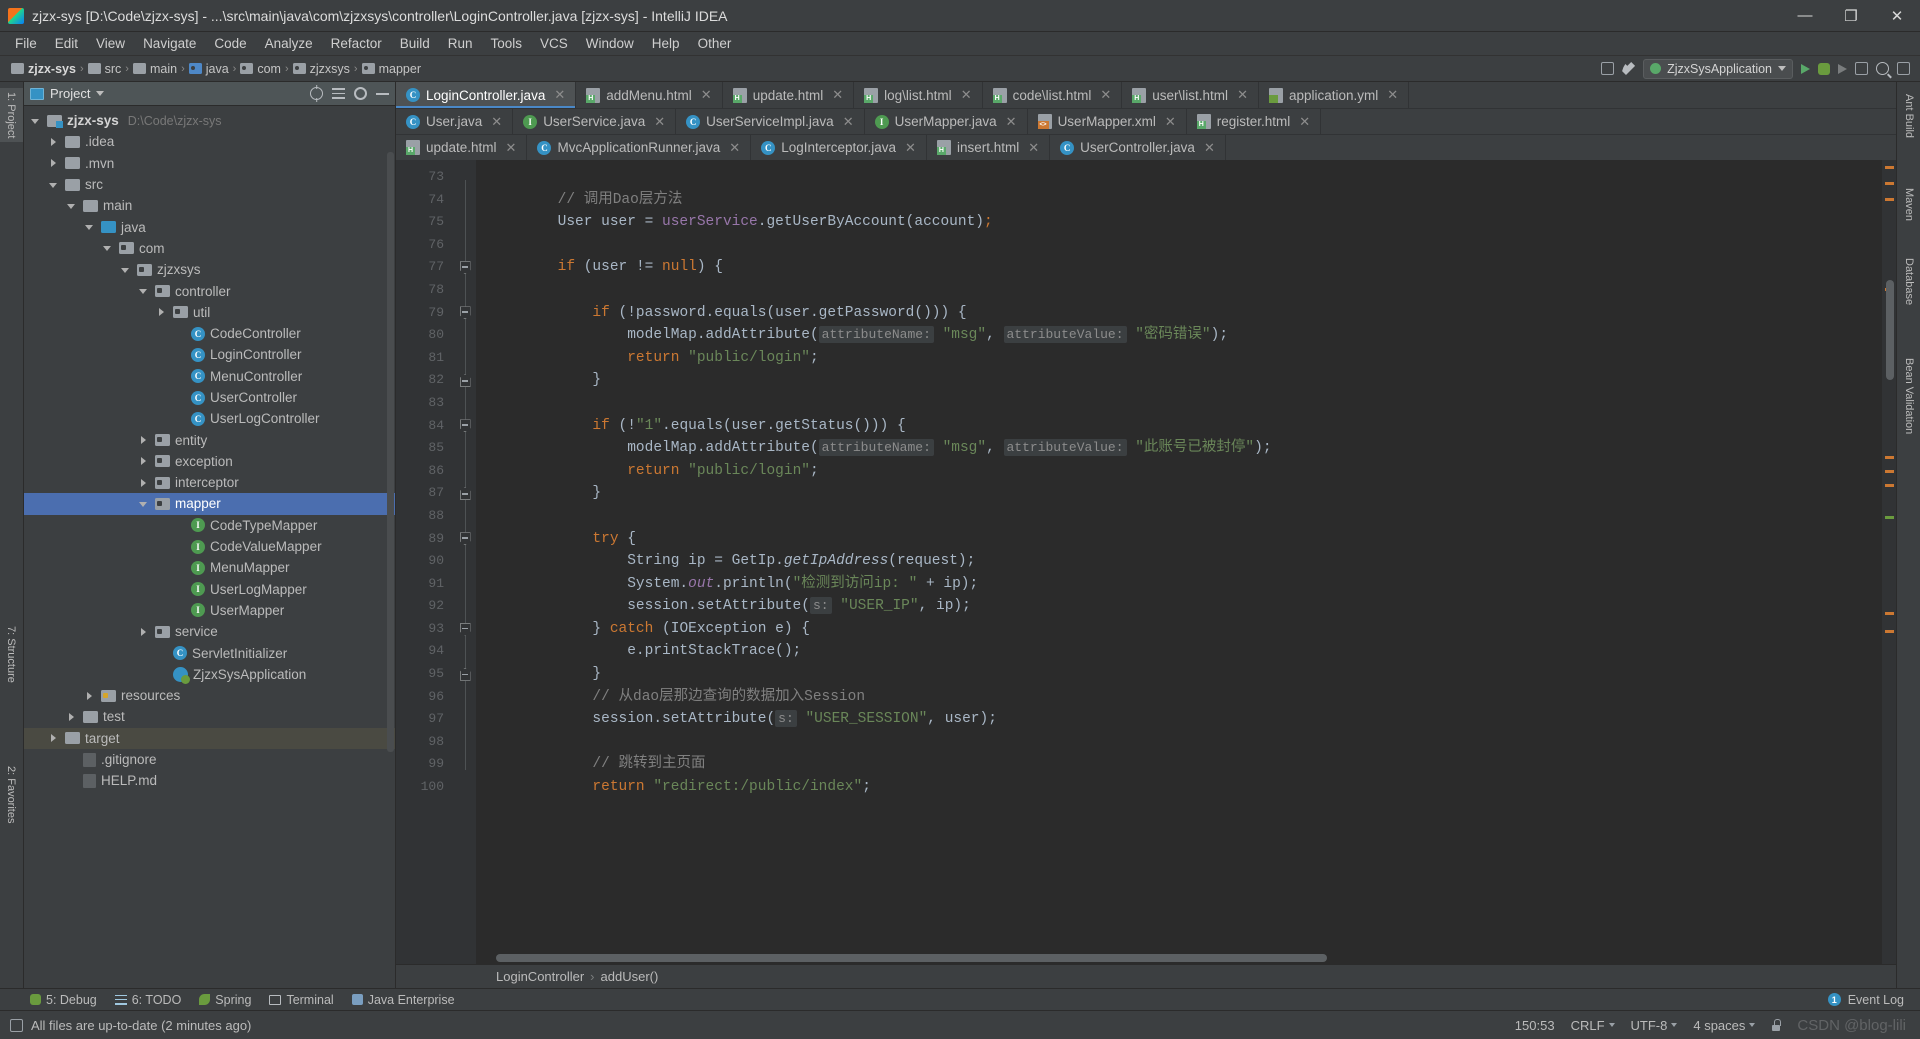 This screenshot has height=1039, width=1920. Describe the element at coordinates (155, 69) in the screenshot. I see `breadcrumb-main: main` at that location.